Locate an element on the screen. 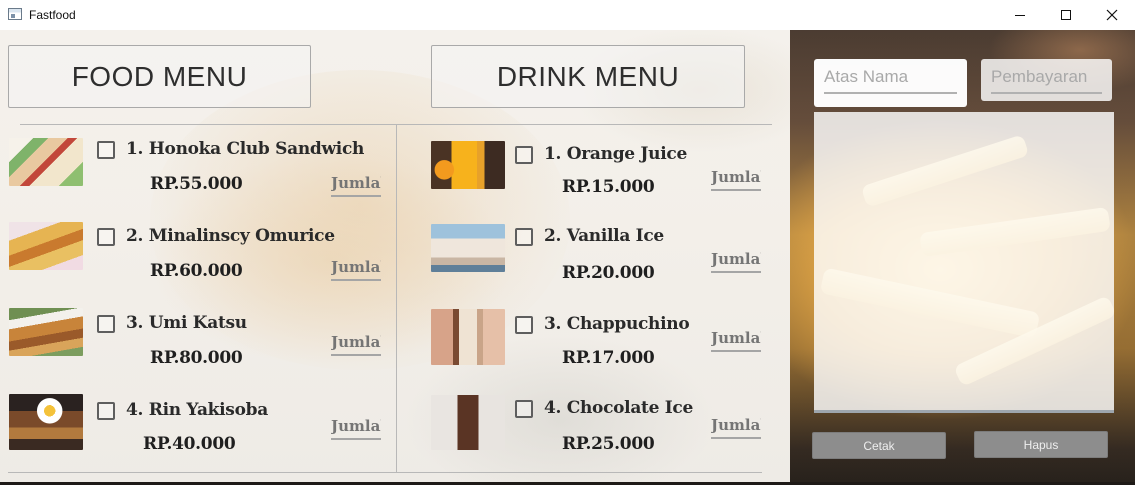  food-item-3-quantity-input is located at coordinates (356, 343).